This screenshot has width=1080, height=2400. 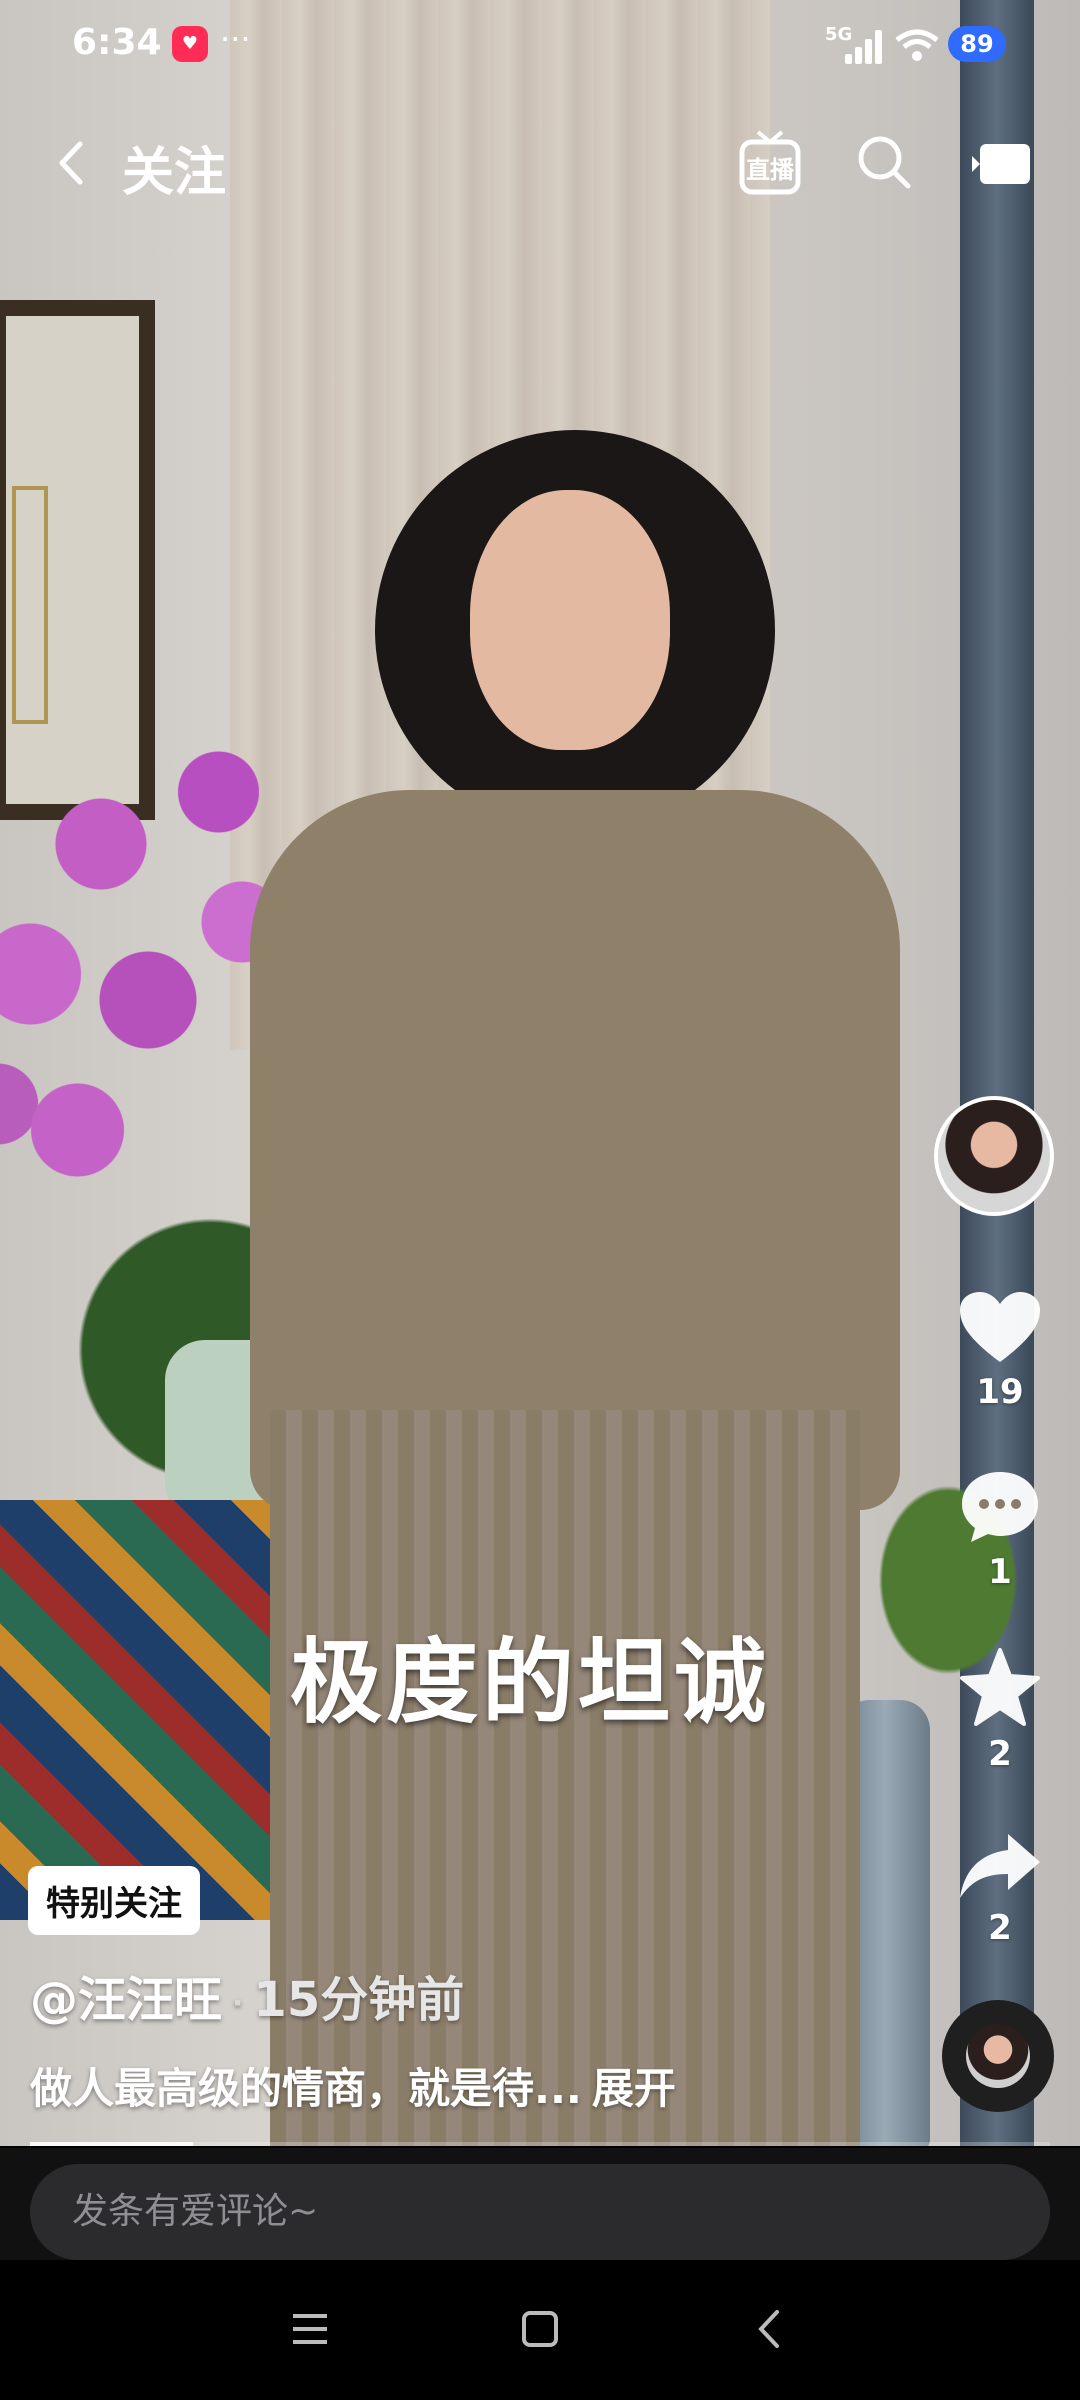 I want to click on expand-link: 展开, so click(x=634, y=2088).